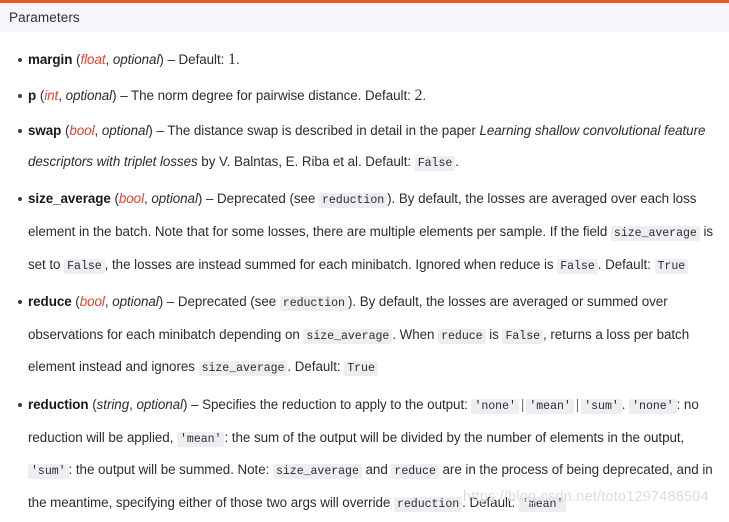 The width and height of the screenshot is (729, 522). I want to click on param-description-cont: is, so click(494, 334).